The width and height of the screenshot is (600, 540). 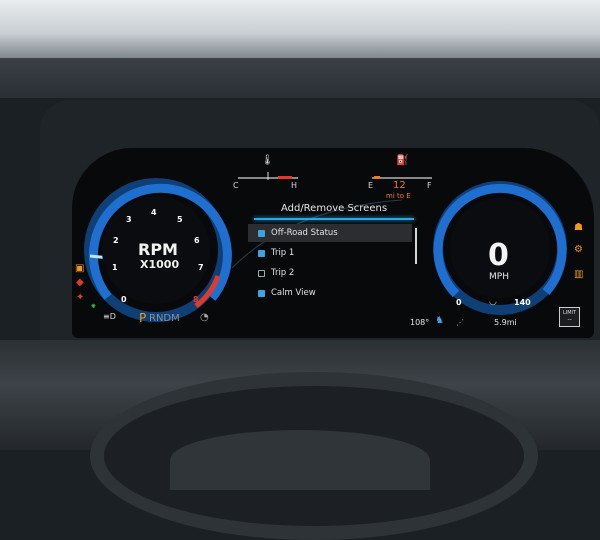 I want to click on menu-item-label: Trip 1, so click(x=283, y=253).